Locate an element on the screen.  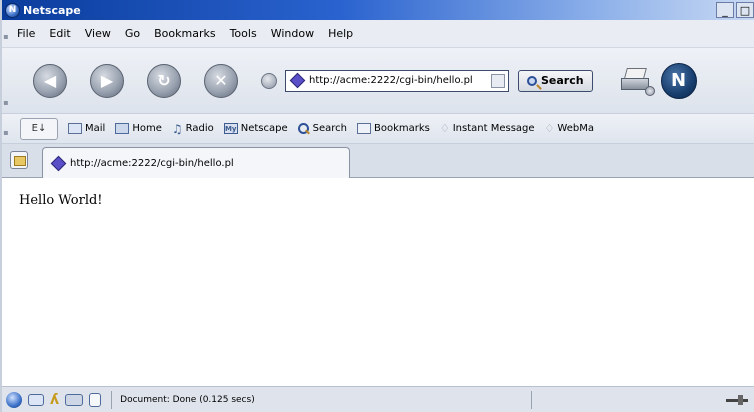
window-controls: _ □ is located at coordinates (735, 10).